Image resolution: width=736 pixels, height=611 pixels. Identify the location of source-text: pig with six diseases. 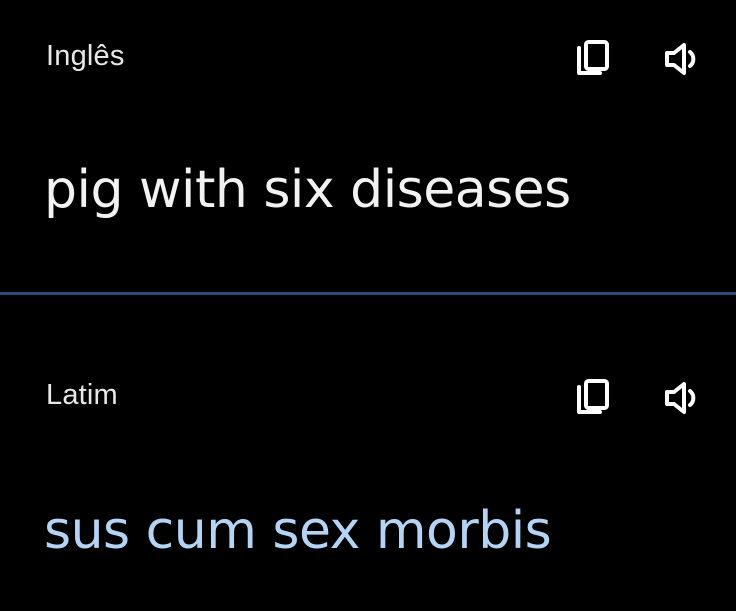
(307, 190).